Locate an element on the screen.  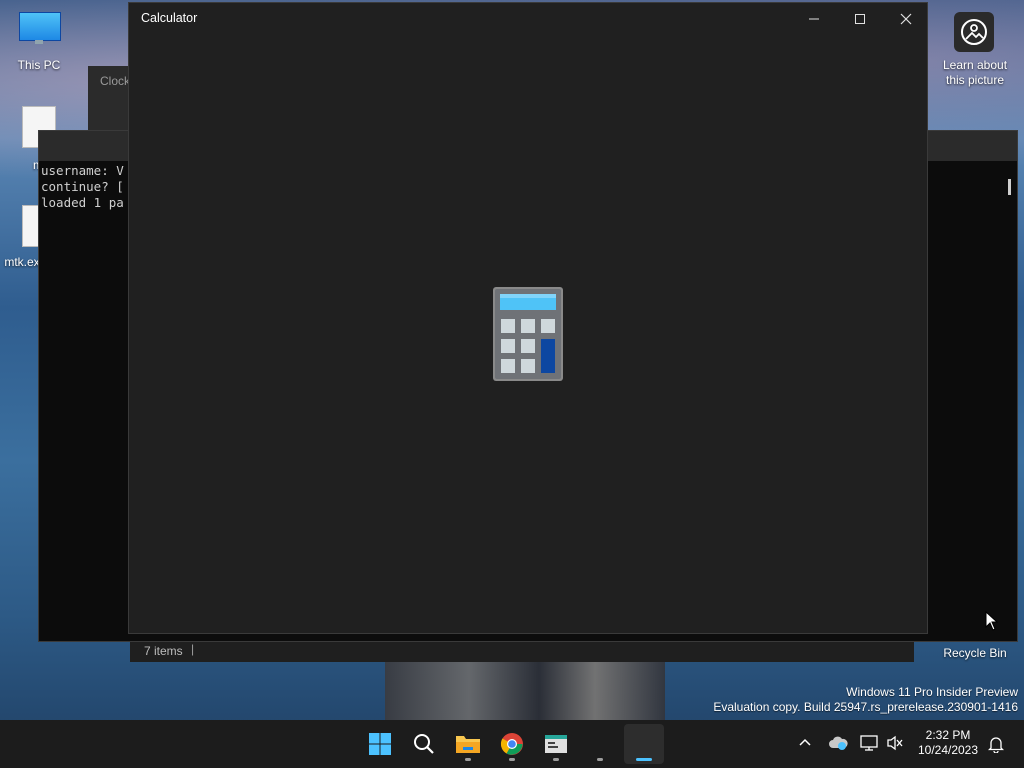
tray-overflow-button is located at coordinates (805, 743).